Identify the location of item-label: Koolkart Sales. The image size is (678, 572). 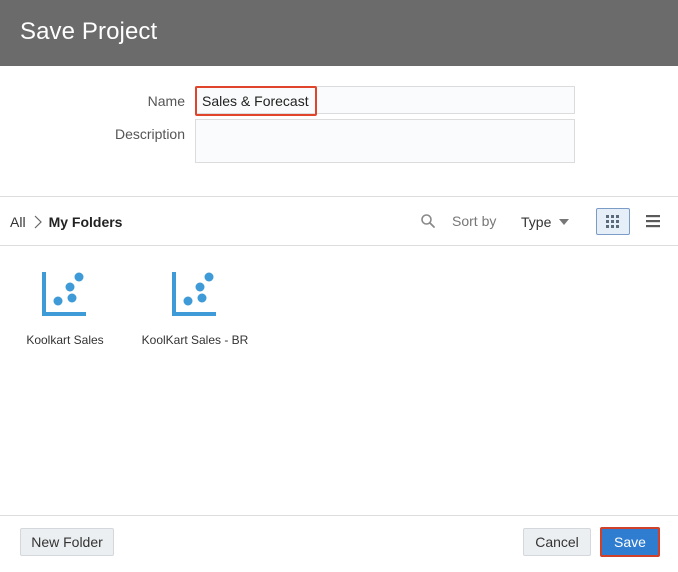
(67, 340).